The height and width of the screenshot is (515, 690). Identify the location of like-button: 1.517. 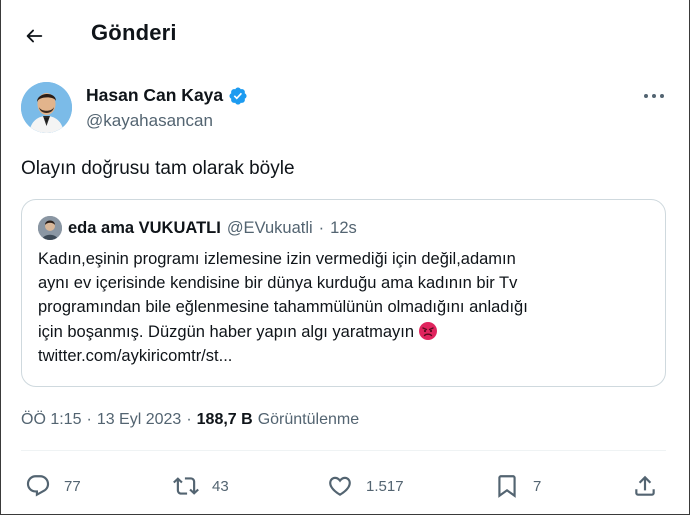
(365, 486).